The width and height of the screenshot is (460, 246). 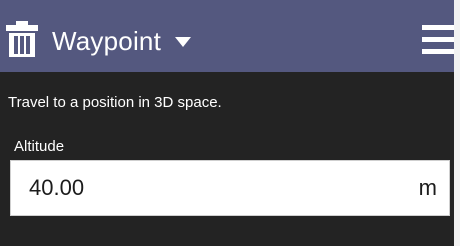 I want to click on panel-description: Travel to a position in 3D space., so click(x=115, y=102).